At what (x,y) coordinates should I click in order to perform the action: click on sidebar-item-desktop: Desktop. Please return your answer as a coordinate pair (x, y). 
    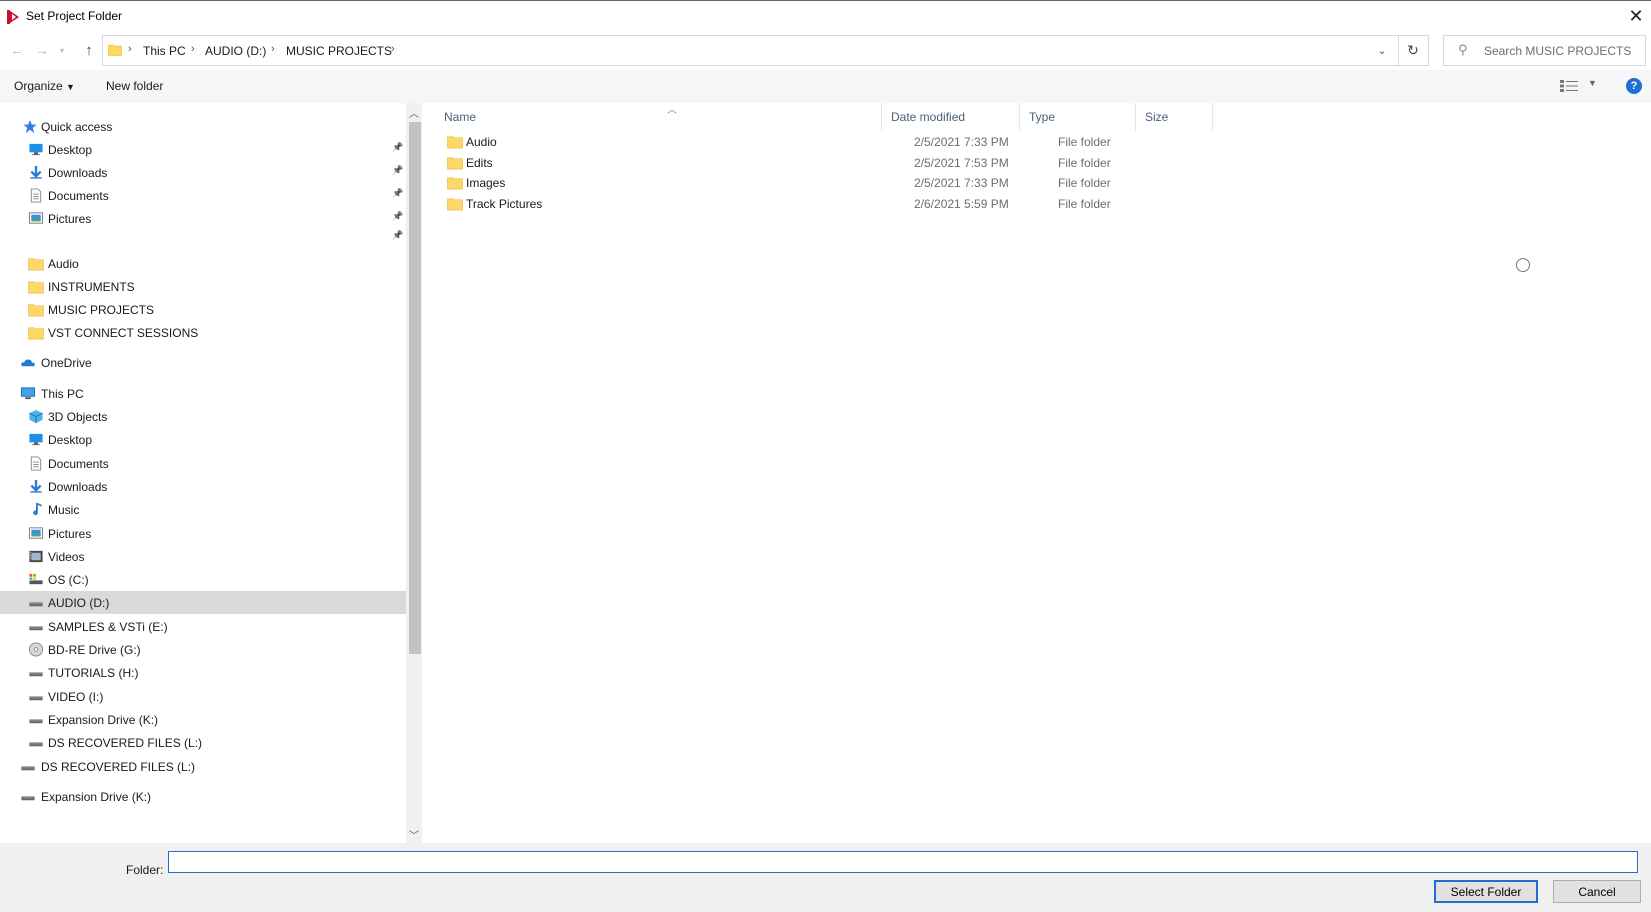
    Looking at the image, I should click on (203, 439).